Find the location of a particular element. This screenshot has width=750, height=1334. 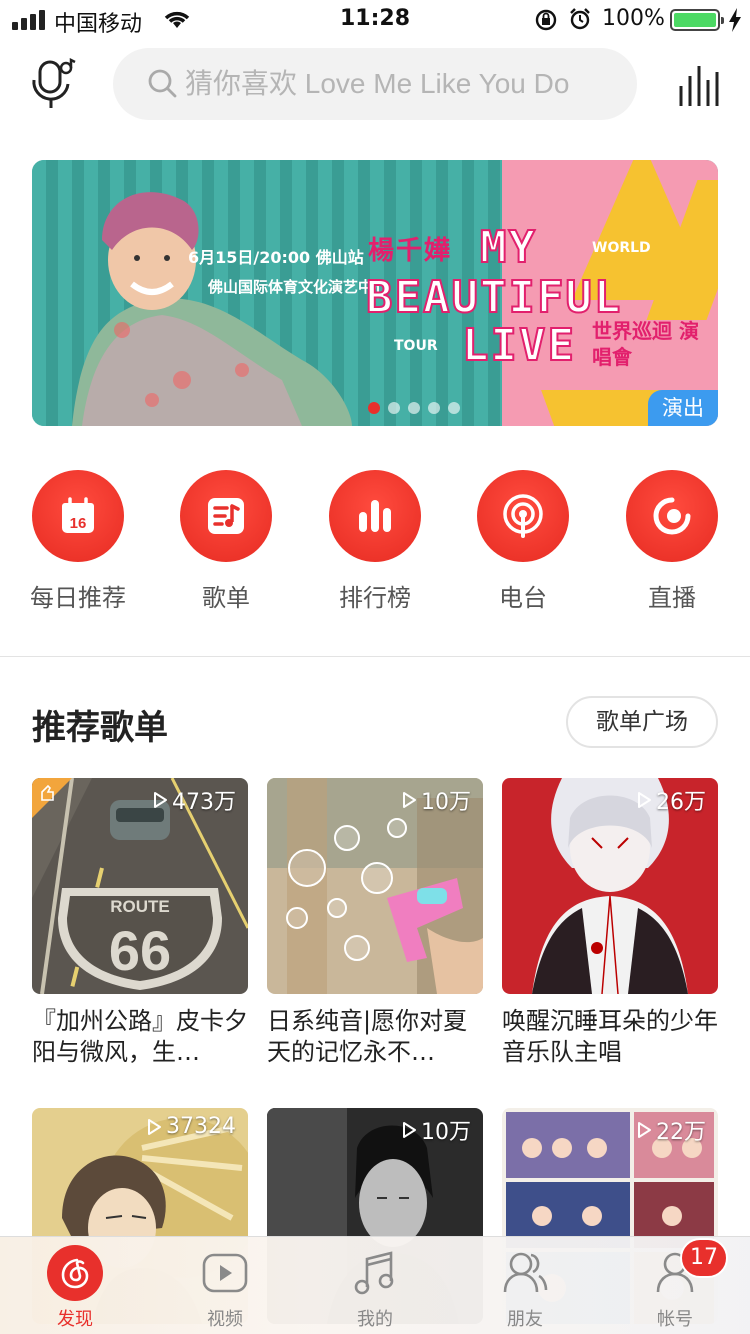

shortcut-radio: 电台 is located at coordinates (523, 541).